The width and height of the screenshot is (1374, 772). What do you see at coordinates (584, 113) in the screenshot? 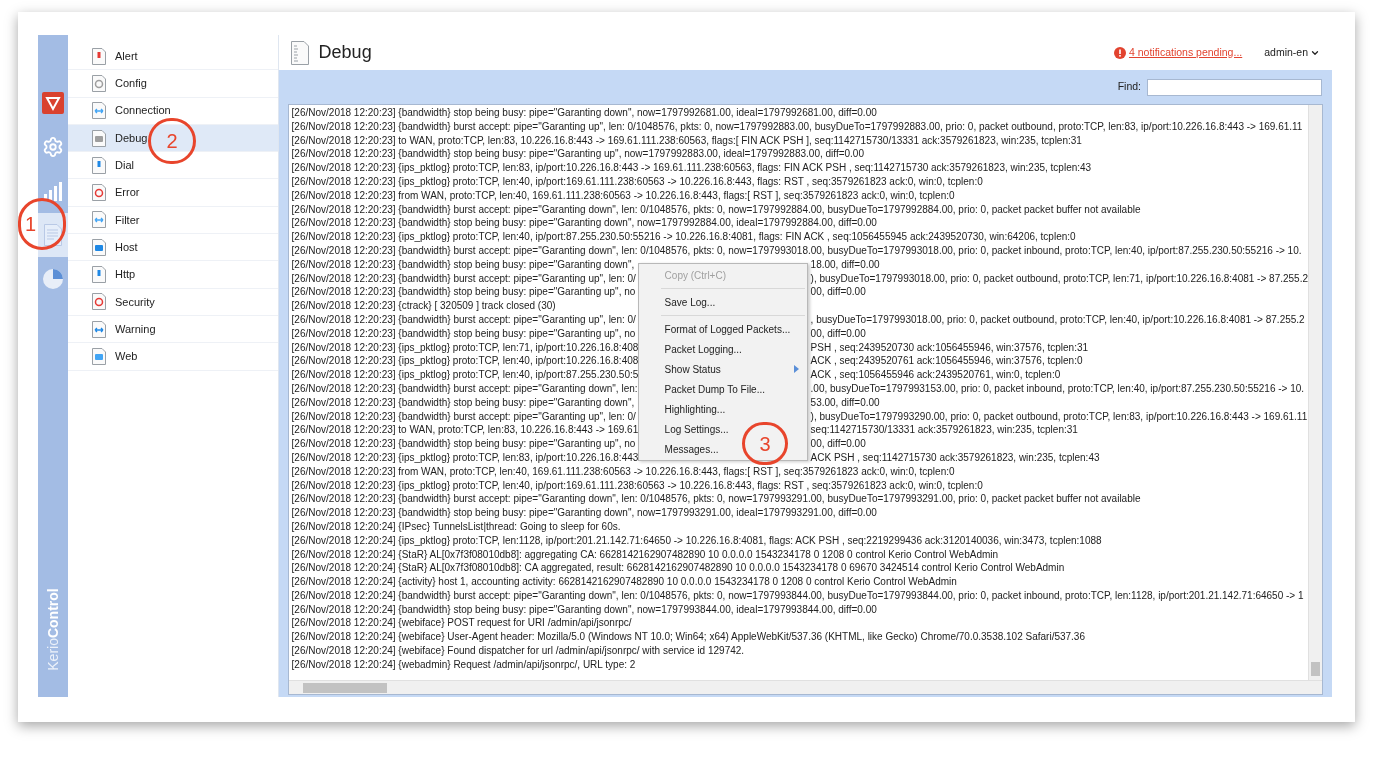
I see `log-line: [26/Nov/2018 12:20:23] {bandwidth} stop being busy: pipe="Garanting down", now=1797992681.00, ideal=1797992681.00, diff=0.00` at bounding box center [584, 113].